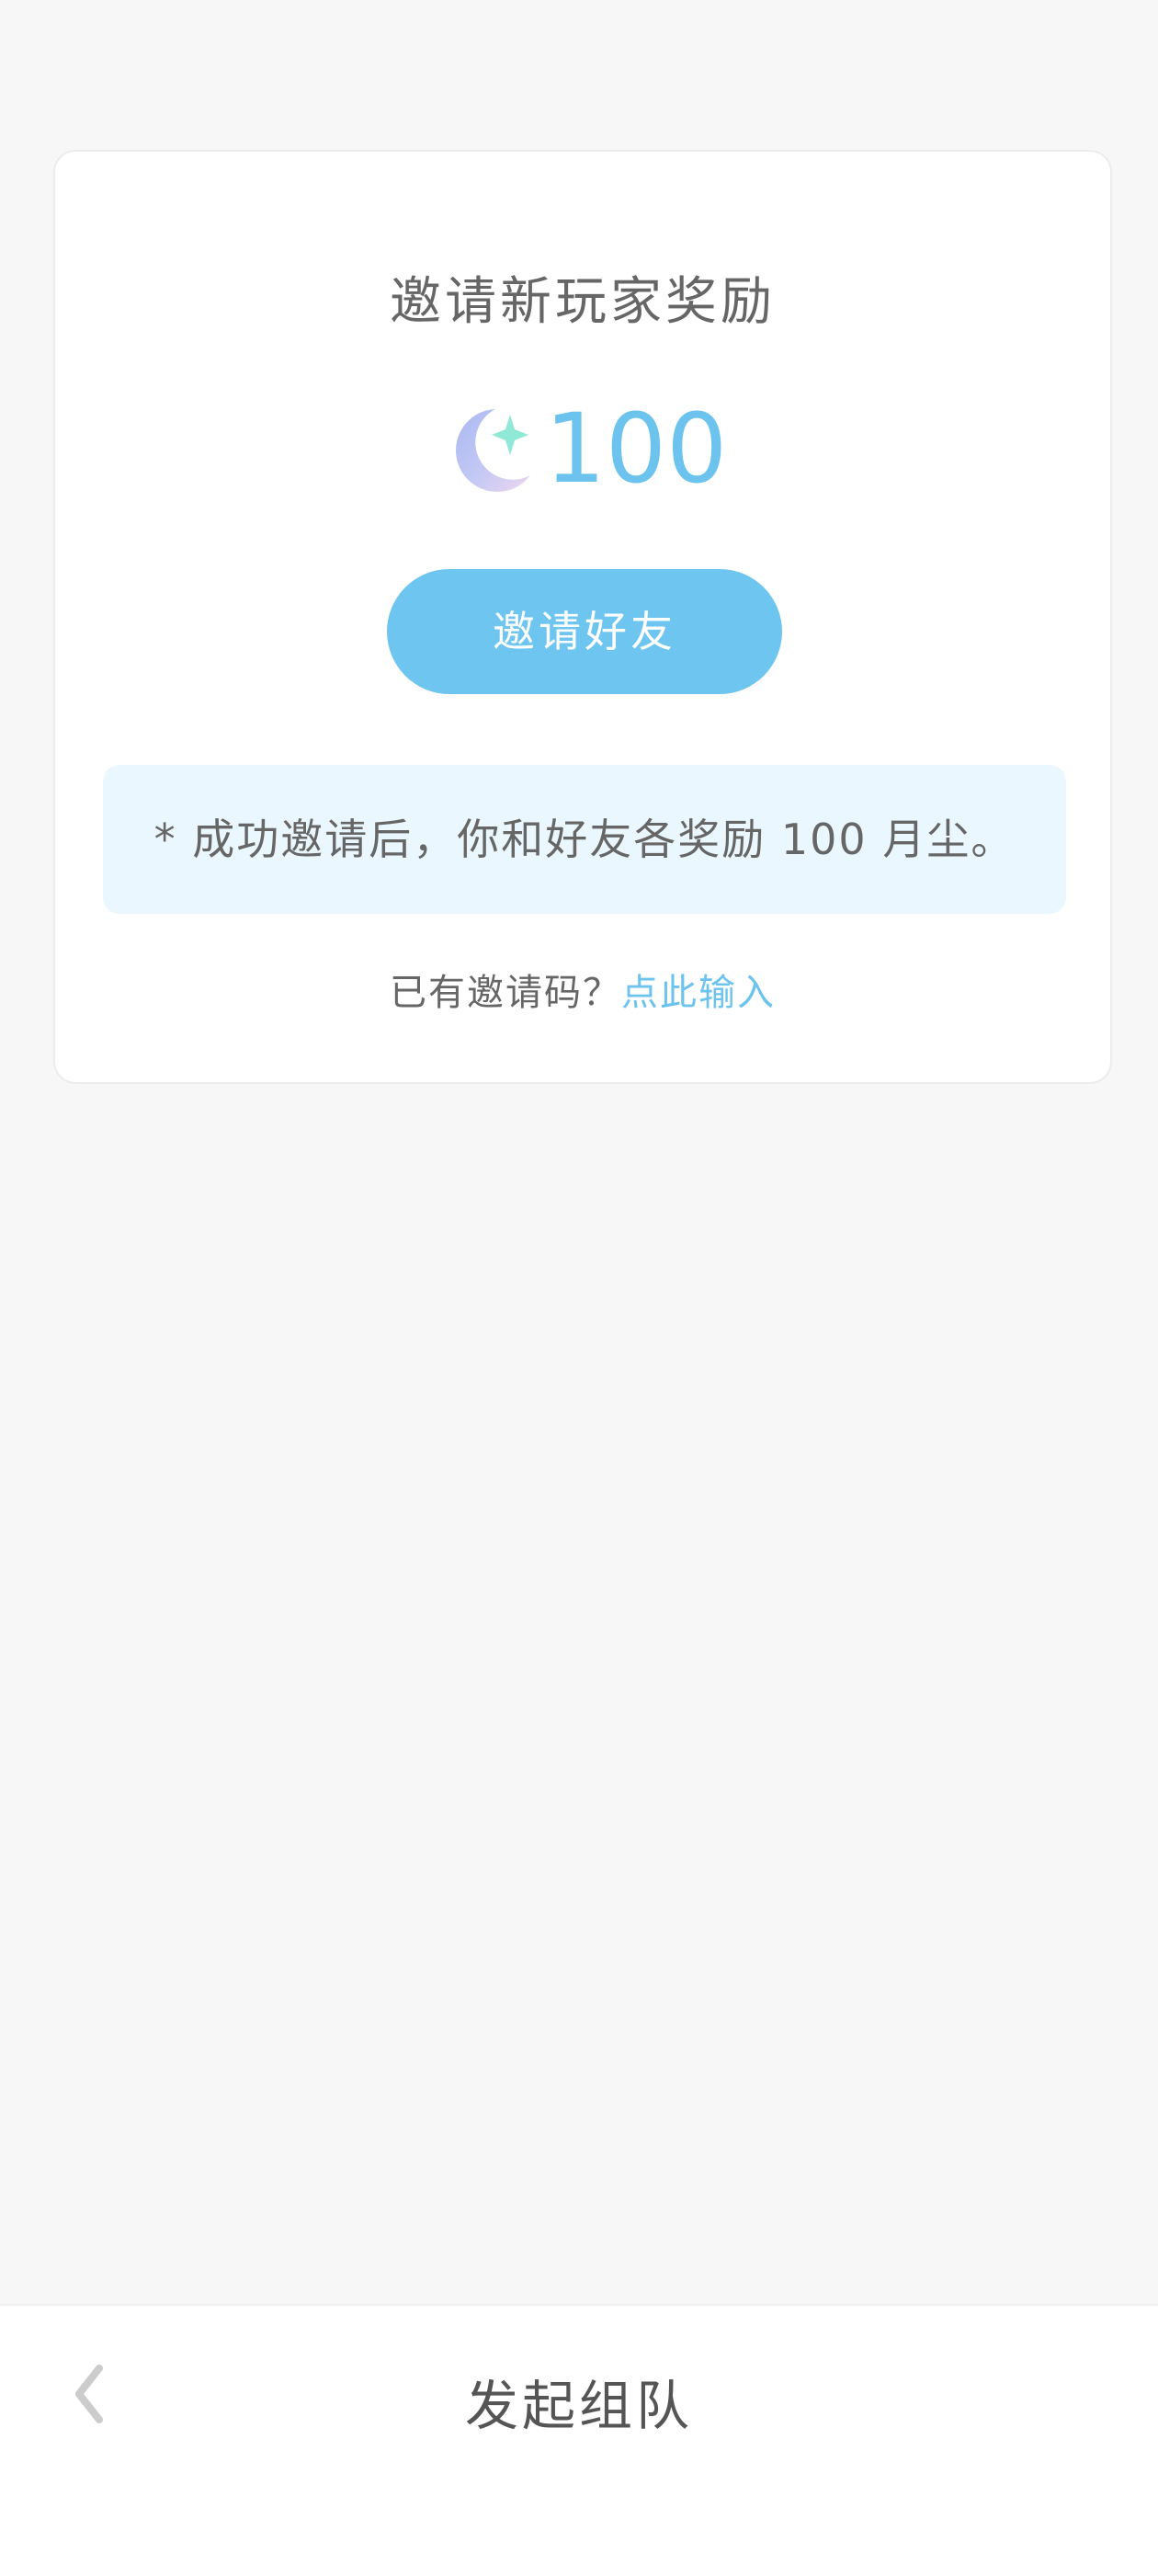 The height and width of the screenshot is (2576, 1158). Describe the element at coordinates (698, 993) in the screenshot. I see `enter-invite-code-link: 点此输入` at that location.